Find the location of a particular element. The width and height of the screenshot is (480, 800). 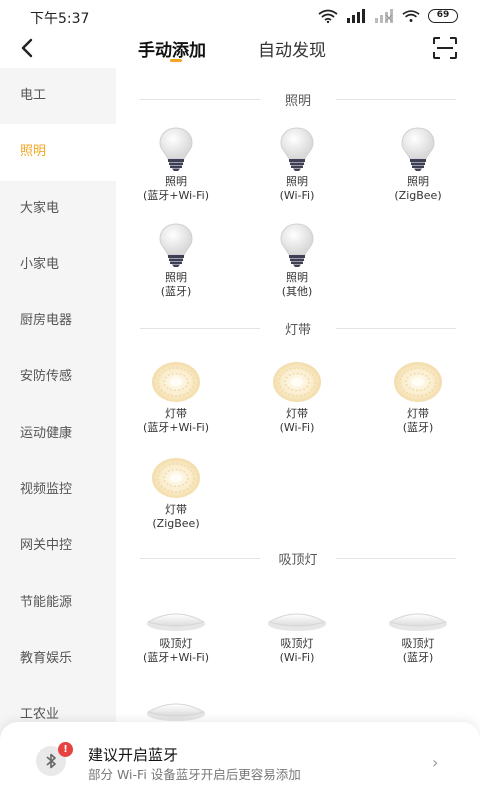

device-card is located at coordinates (176, 700).